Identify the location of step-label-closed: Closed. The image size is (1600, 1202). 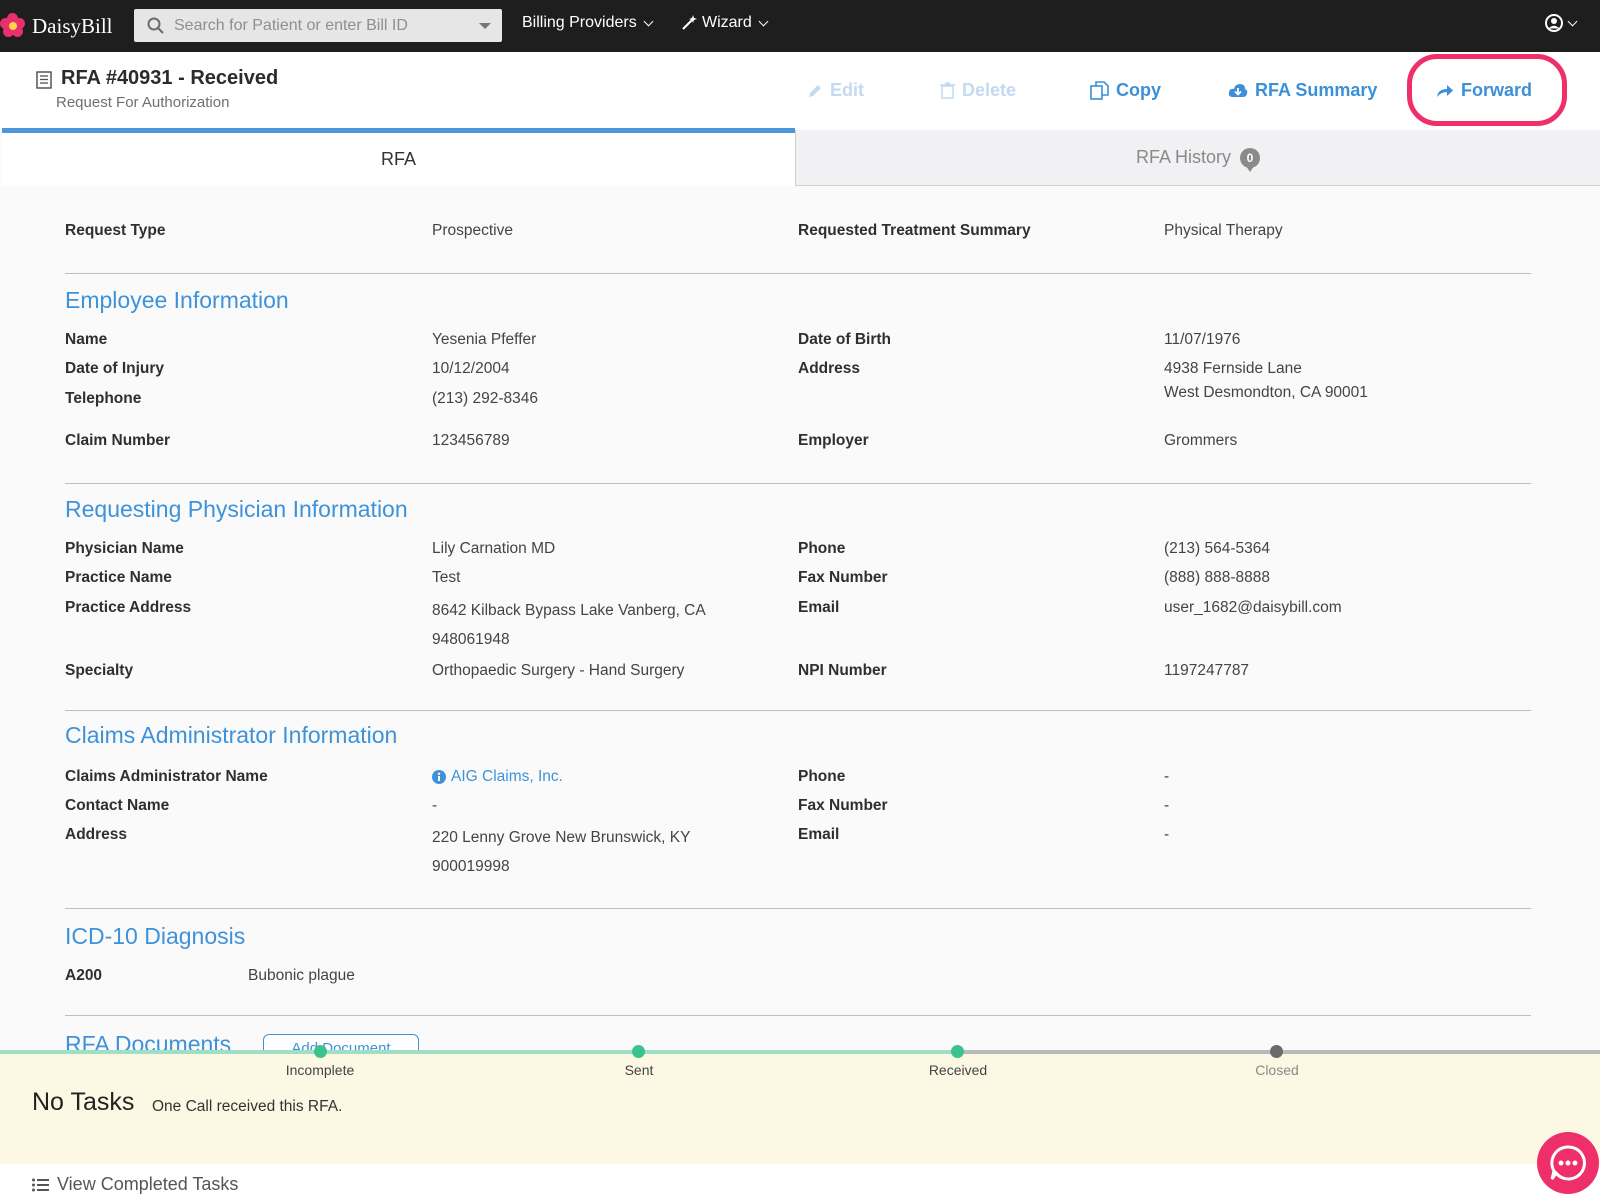
(1277, 1070).